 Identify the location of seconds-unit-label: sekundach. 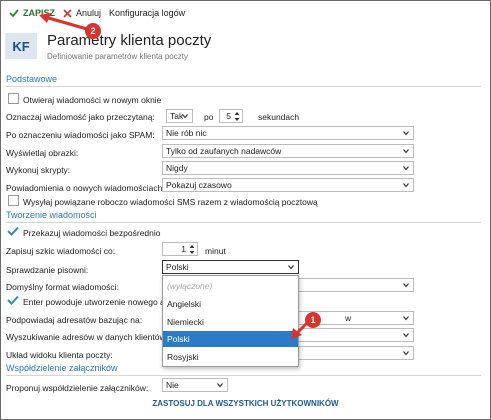
(279, 117).